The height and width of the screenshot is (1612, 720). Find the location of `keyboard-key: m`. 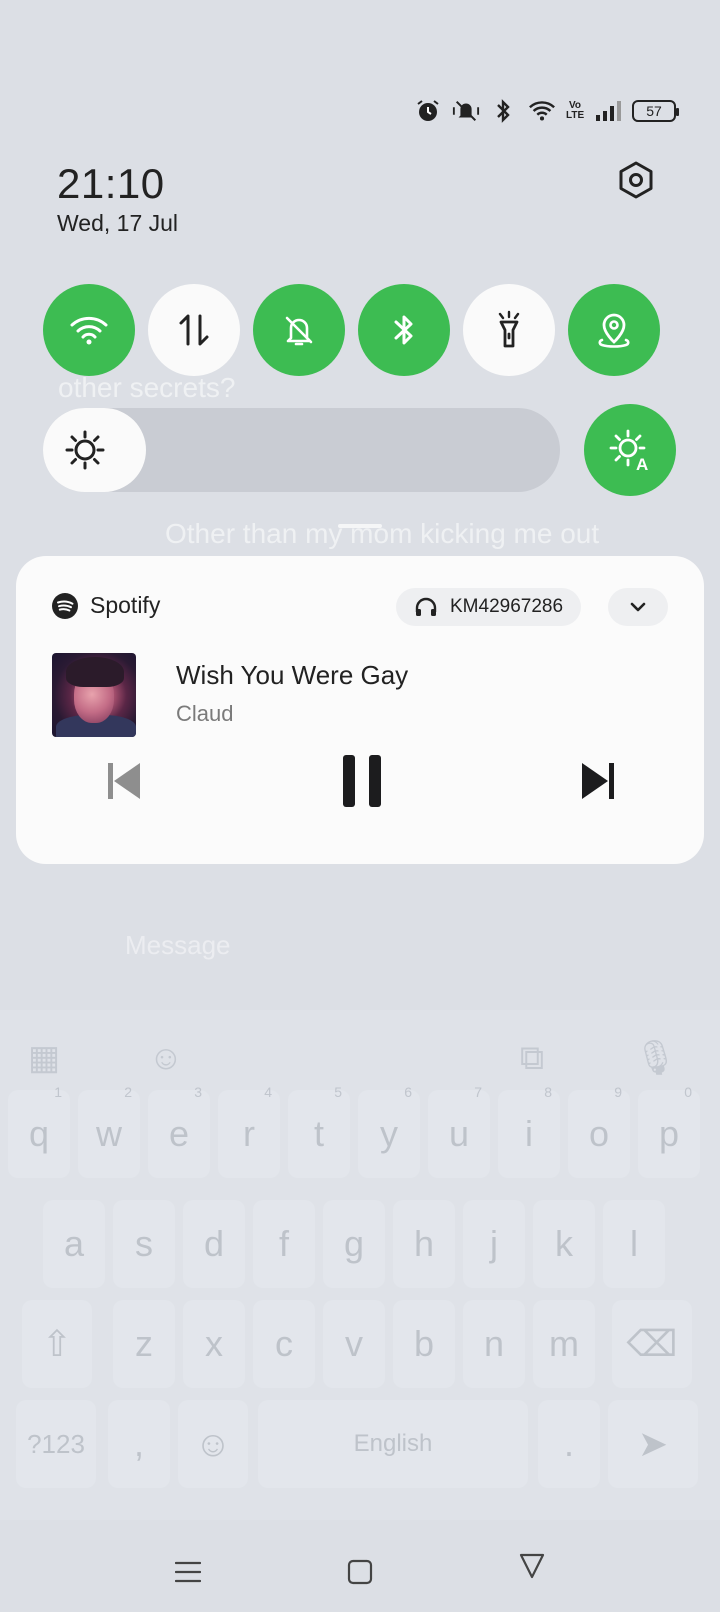

keyboard-key: m is located at coordinates (564, 1344).